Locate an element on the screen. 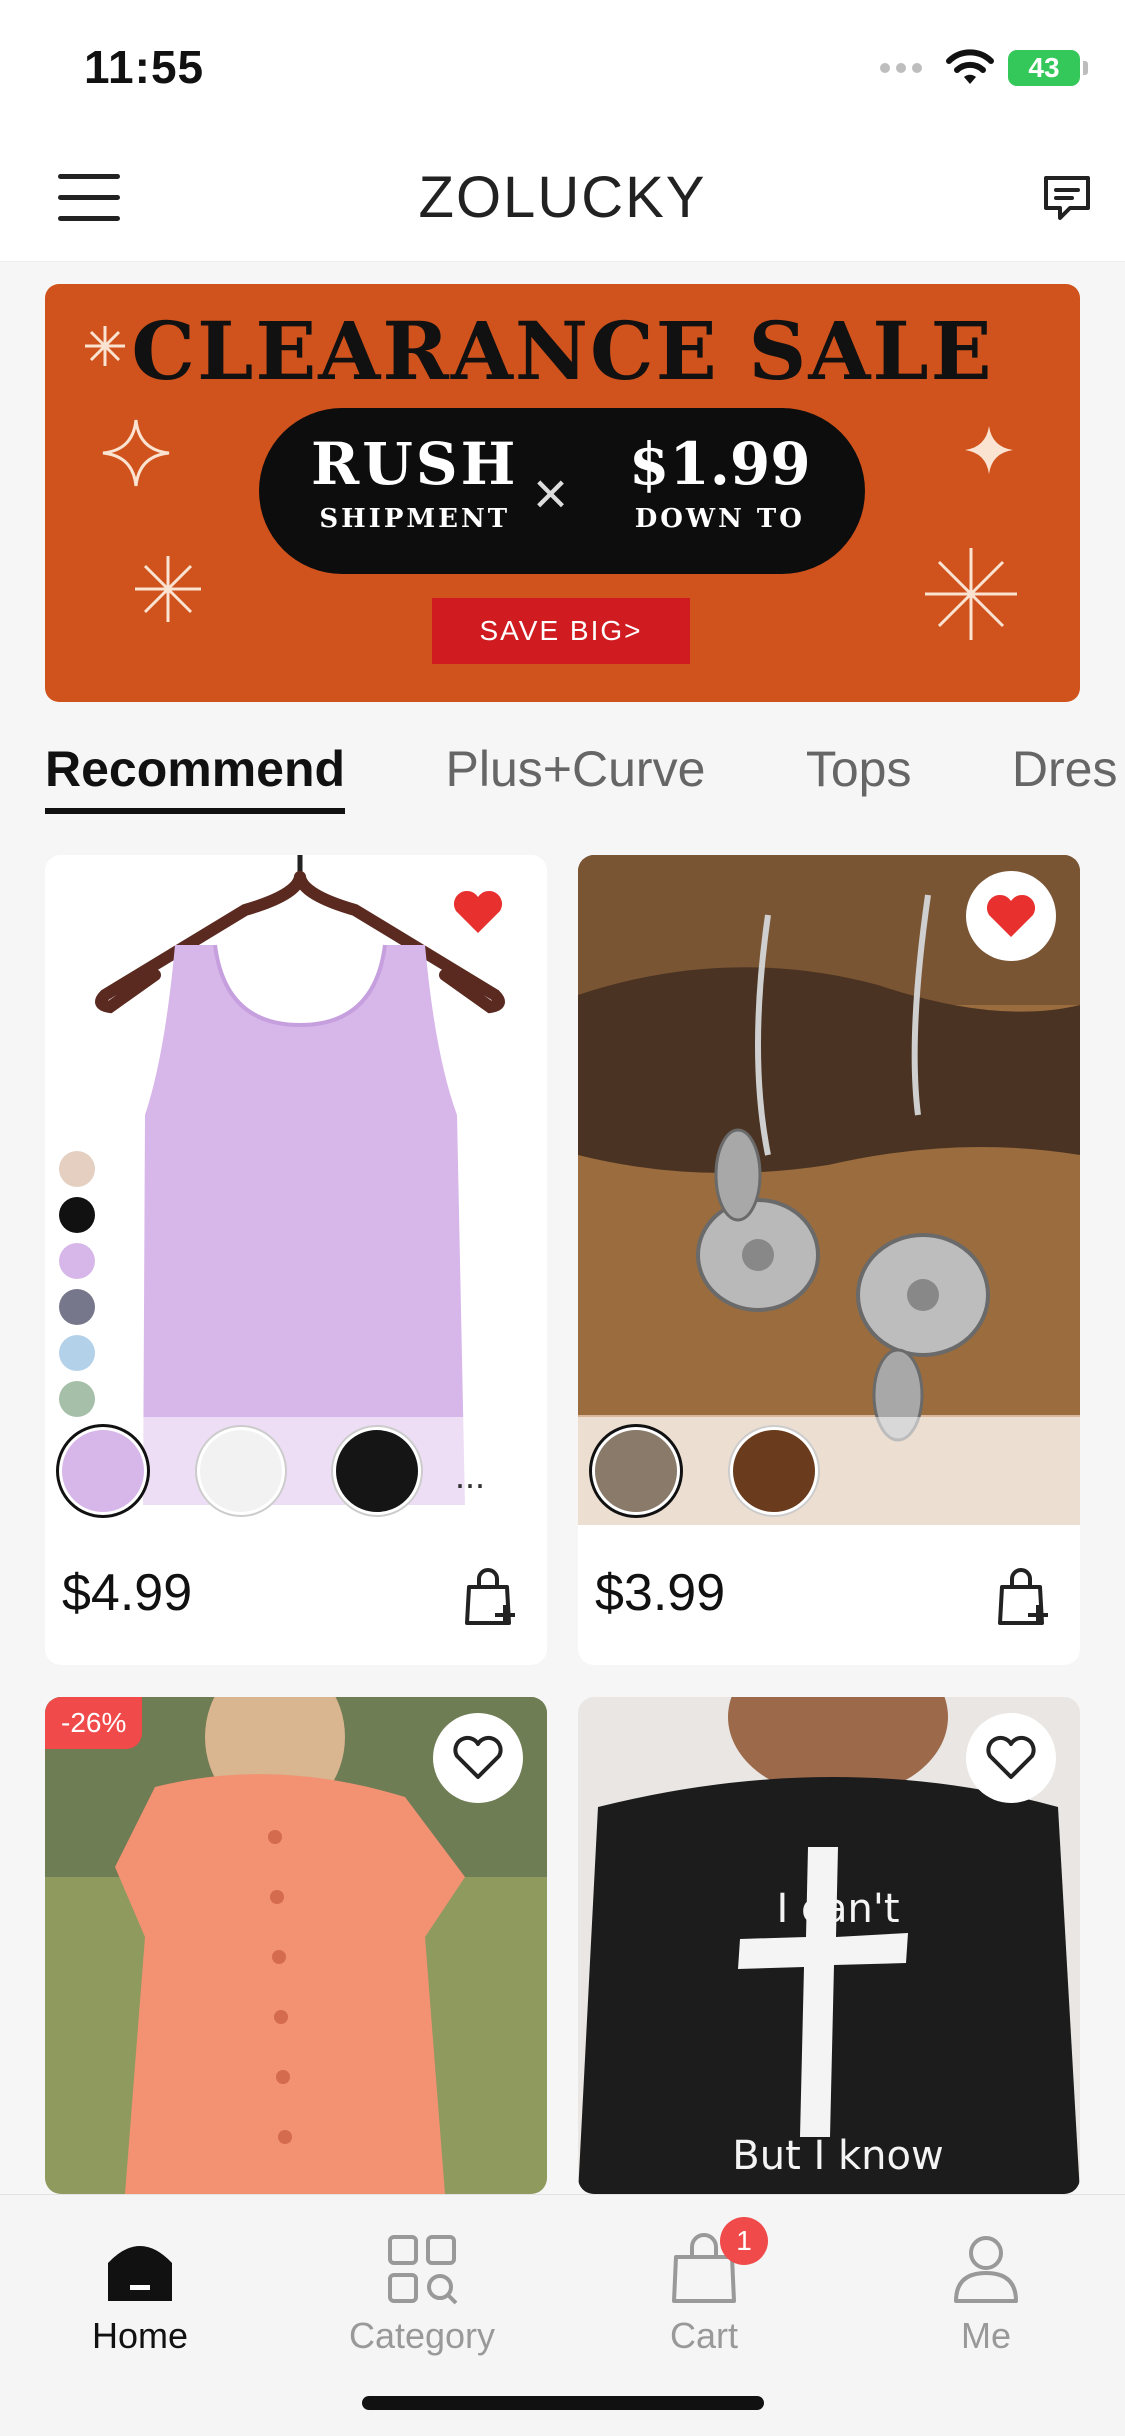  tab-plus-curve: Plus+Curve is located at coordinates (576, 774).